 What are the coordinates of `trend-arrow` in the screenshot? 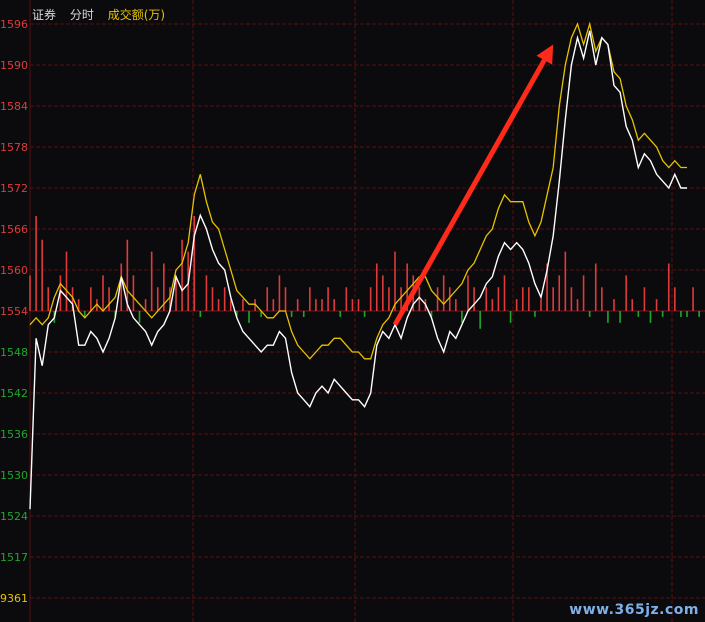 It's located at (473, 185).